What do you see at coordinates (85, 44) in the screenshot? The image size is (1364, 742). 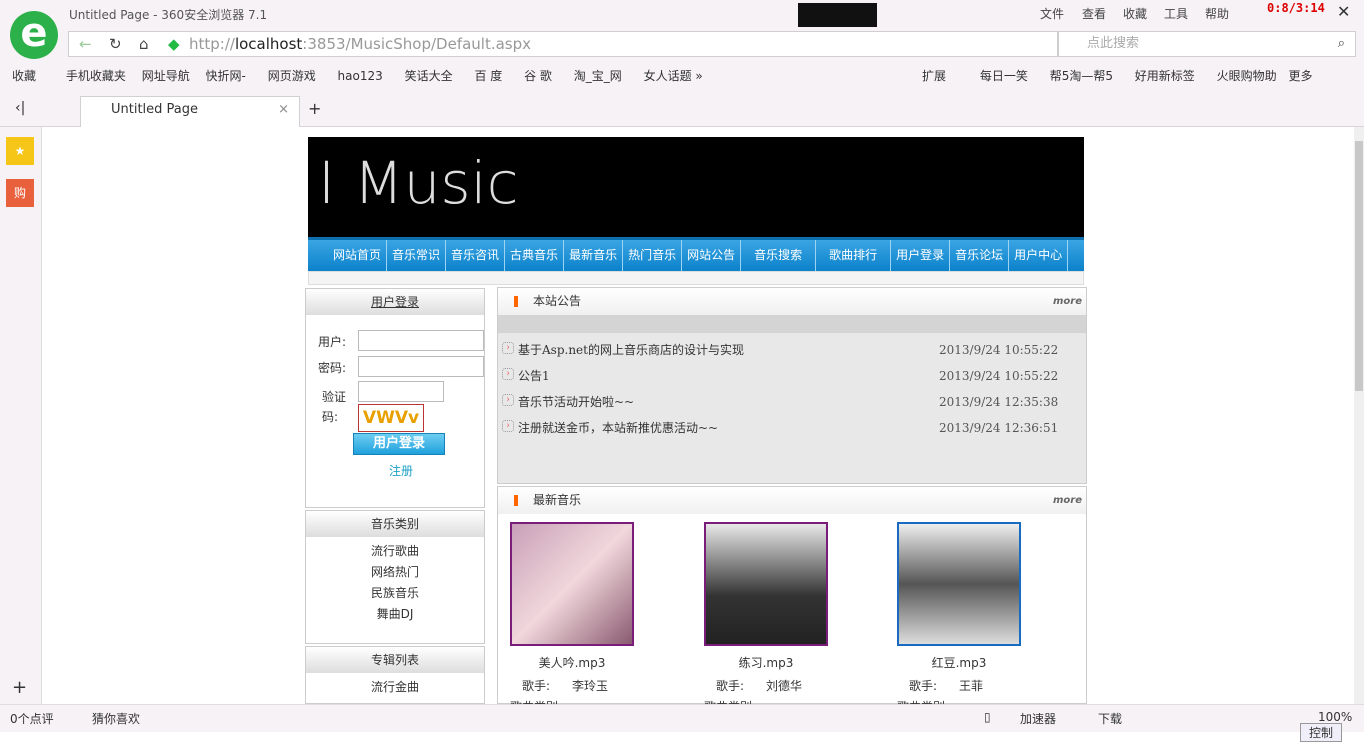 I see `back-icon: ←` at bounding box center [85, 44].